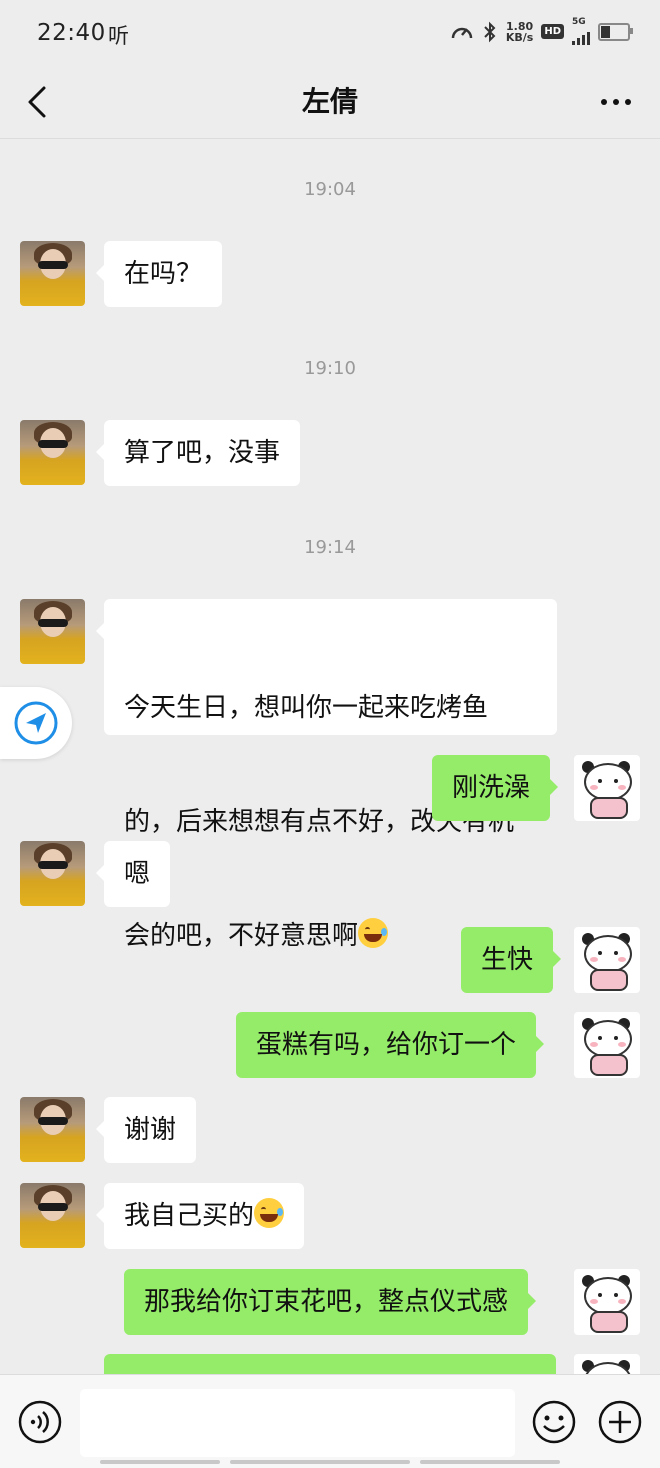 This screenshot has width=660, height=1468. What do you see at coordinates (462, 32) in the screenshot?
I see `speedometer-icon` at bounding box center [462, 32].